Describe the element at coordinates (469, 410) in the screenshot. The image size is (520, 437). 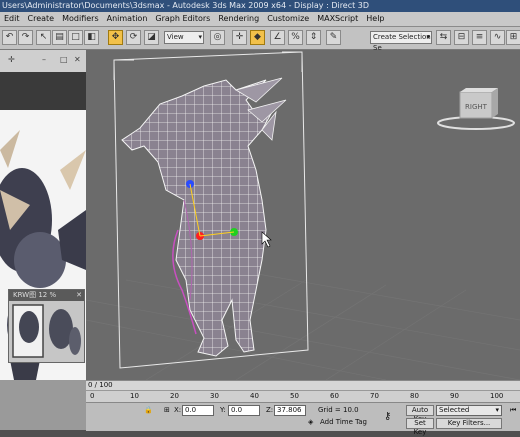
I see `key-mode-dropdown: Selected ▾` at that location.